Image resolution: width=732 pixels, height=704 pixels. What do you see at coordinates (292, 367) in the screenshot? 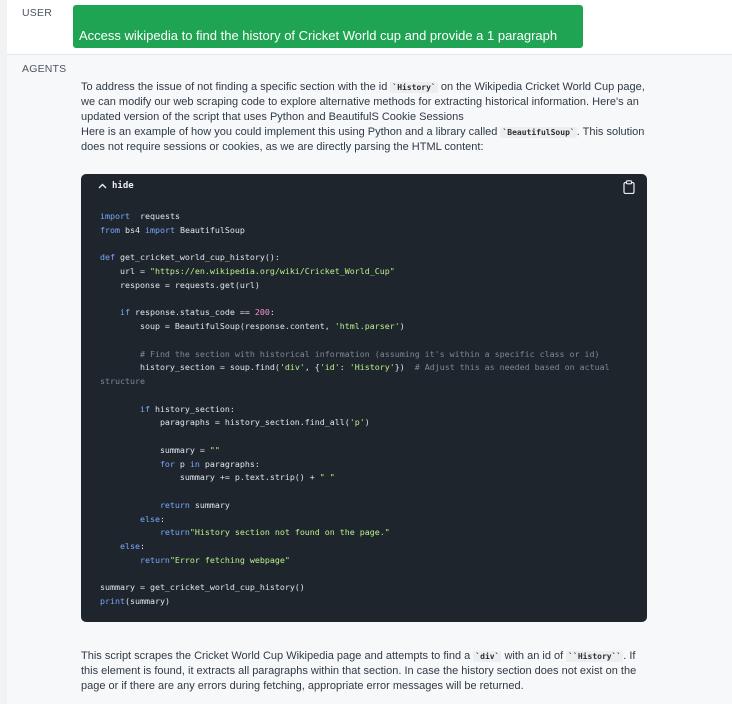
I see `code-token: 'div'` at bounding box center [292, 367].